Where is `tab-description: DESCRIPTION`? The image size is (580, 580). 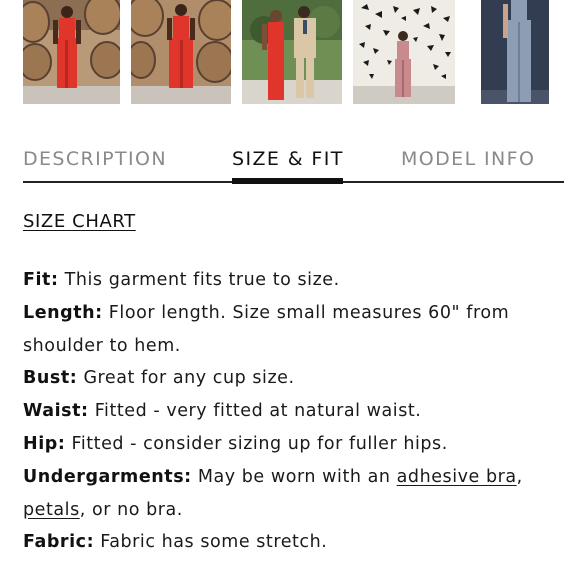 tab-description: DESCRIPTION is located at coordinates (95, 159).